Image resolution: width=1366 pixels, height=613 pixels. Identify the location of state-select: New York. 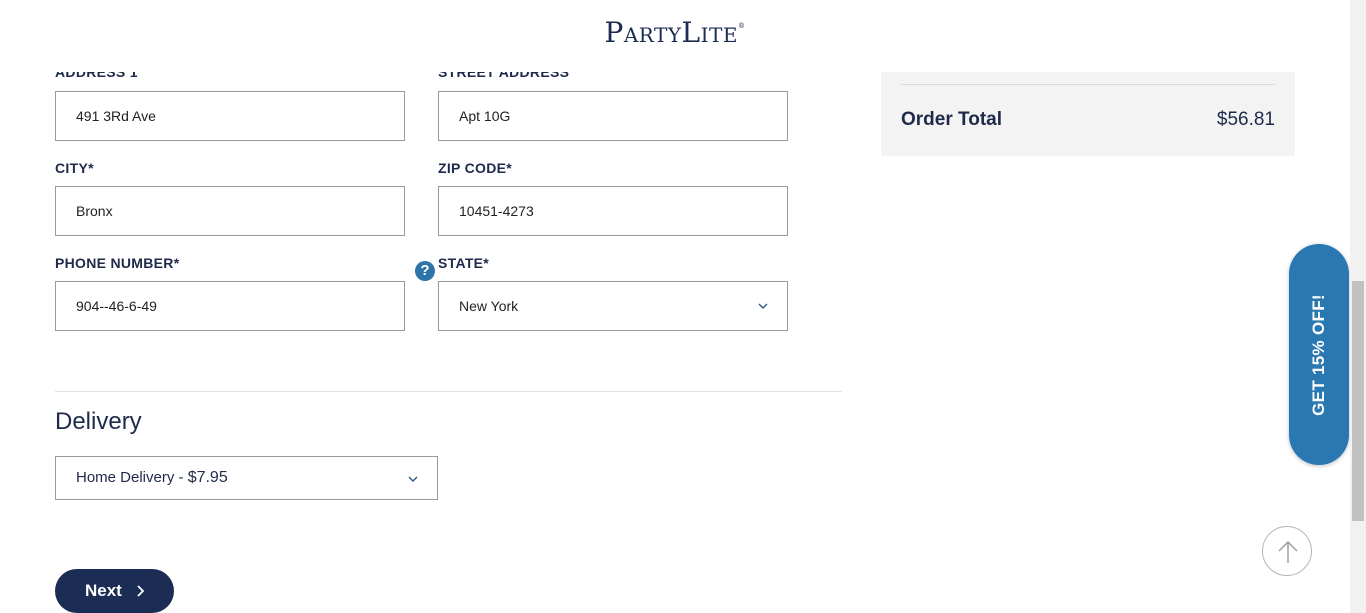
(613, 306).